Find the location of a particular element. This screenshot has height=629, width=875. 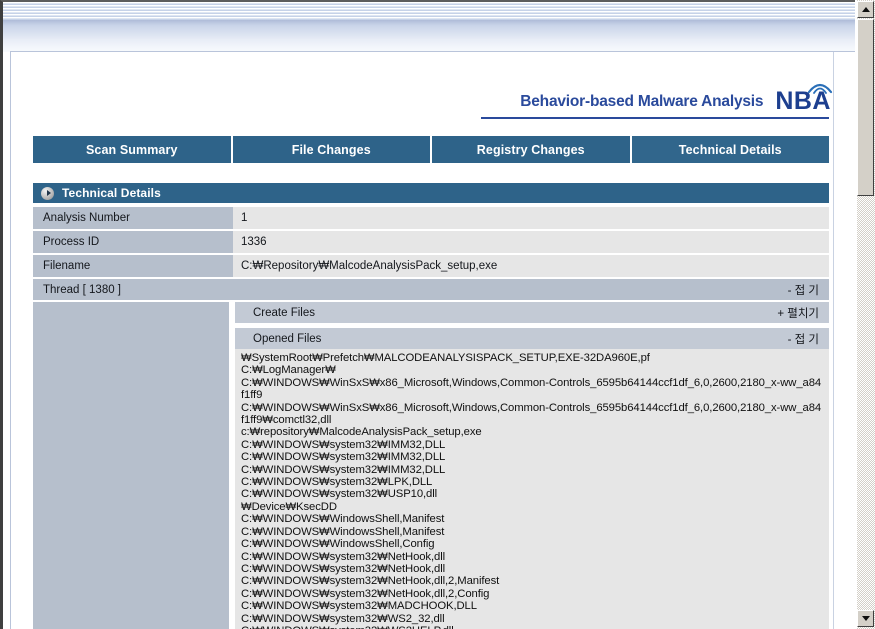

scrollbar-thumb is located at coordinates (865, 107).